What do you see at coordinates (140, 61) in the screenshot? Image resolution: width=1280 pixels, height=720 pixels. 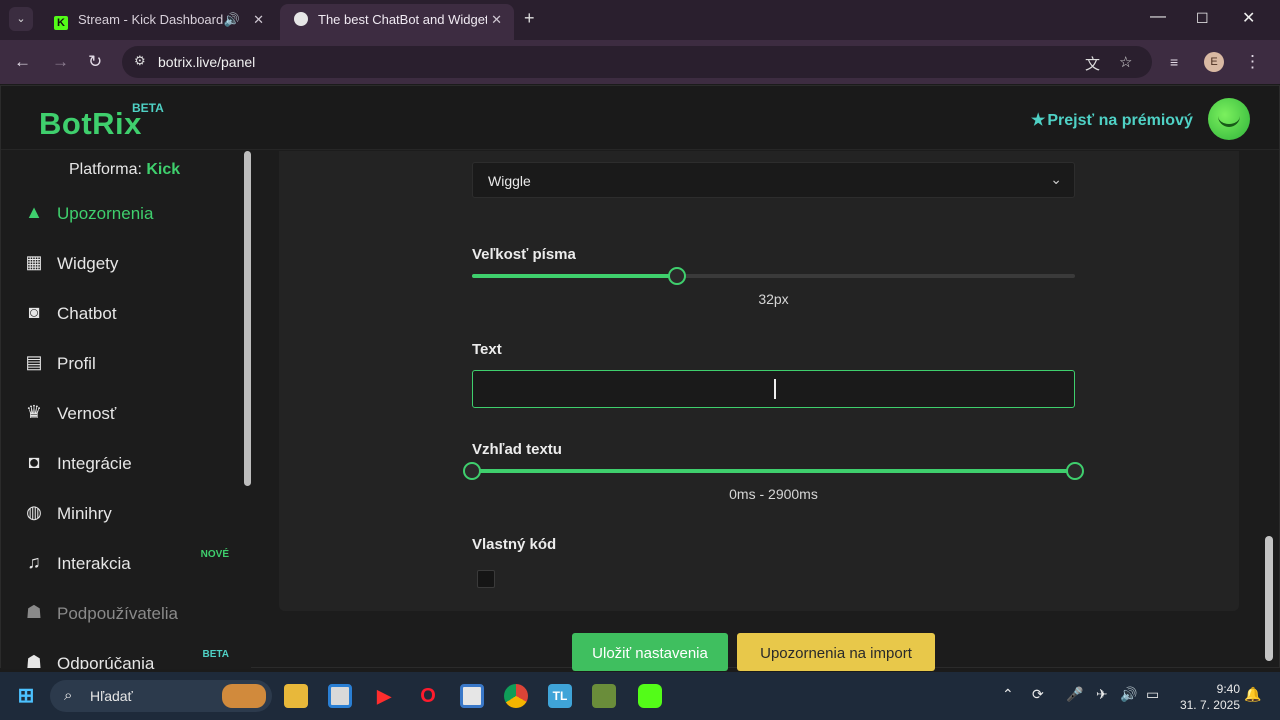 I see `site-info-icon: ⚙` at bounding box center [140, 61].